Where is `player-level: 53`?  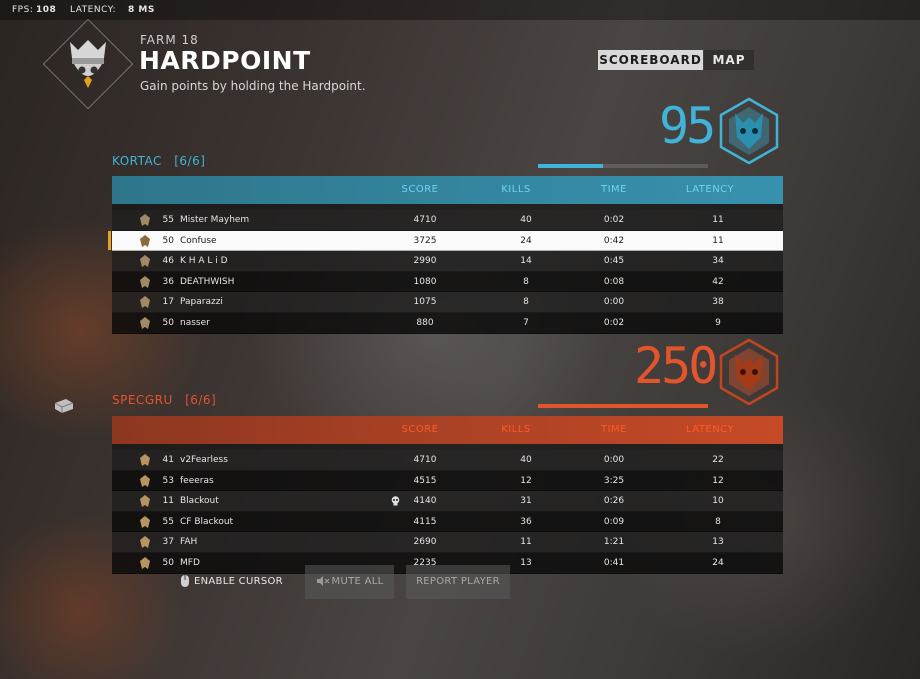 player-level: 53 is located at coordinates (168, 480).